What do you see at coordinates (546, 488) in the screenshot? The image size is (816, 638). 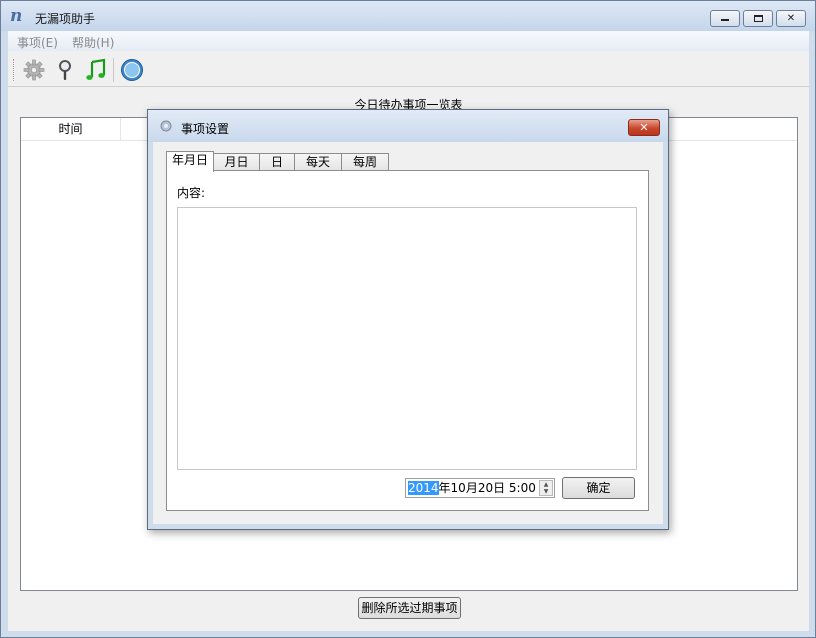 I see `datetime-spinner: ▲ ▼` at bounding box center [546, 488].